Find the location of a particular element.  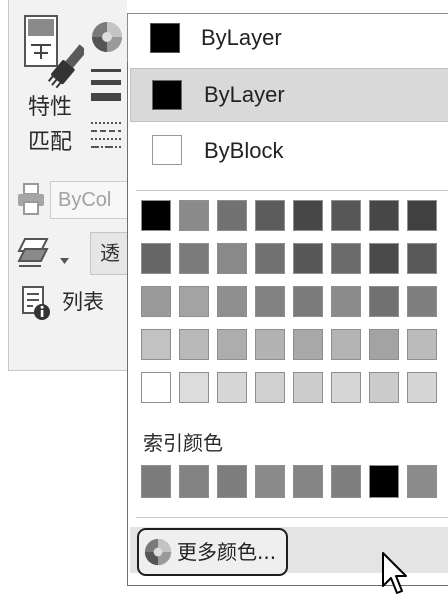

color-combo-box: ByLayer is located at coordinates (287, 38).